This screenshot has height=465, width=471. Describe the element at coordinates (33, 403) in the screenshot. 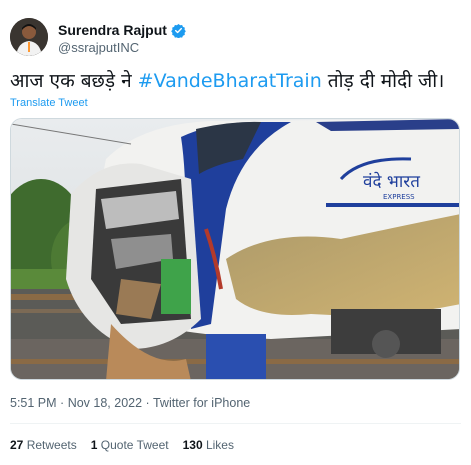

I see `tweet-time: 5:51 PM` at that location.